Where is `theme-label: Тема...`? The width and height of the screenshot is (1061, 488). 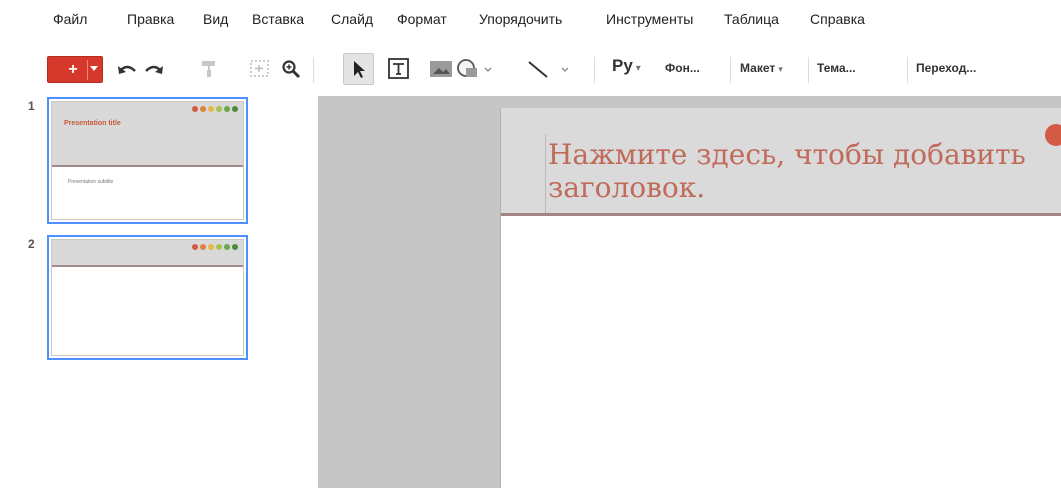
theme-label: Тема... is located at coordinates (836, 68).